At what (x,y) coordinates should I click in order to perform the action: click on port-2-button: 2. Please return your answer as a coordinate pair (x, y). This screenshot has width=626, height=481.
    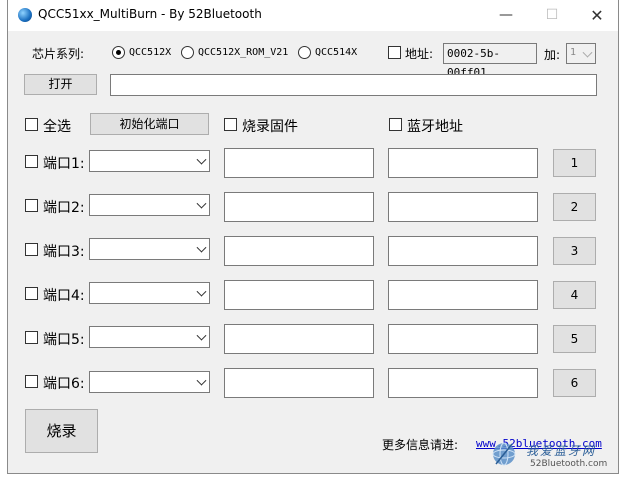
    Looking at the image, I should click on (574, 207).